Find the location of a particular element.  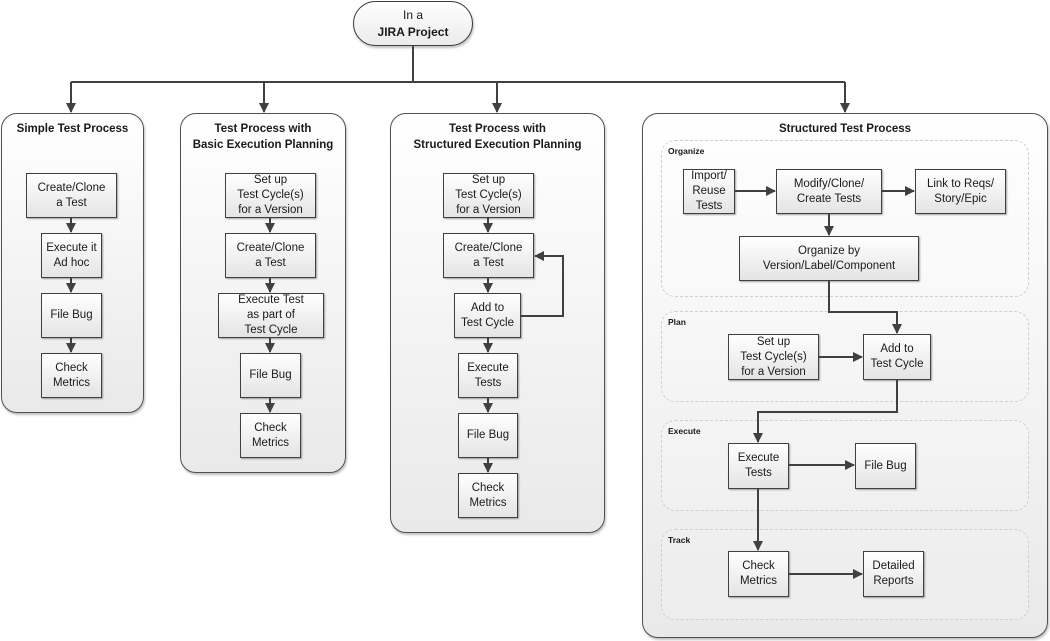

group-title: Structured Test Process is located at coordinates (845, 129).